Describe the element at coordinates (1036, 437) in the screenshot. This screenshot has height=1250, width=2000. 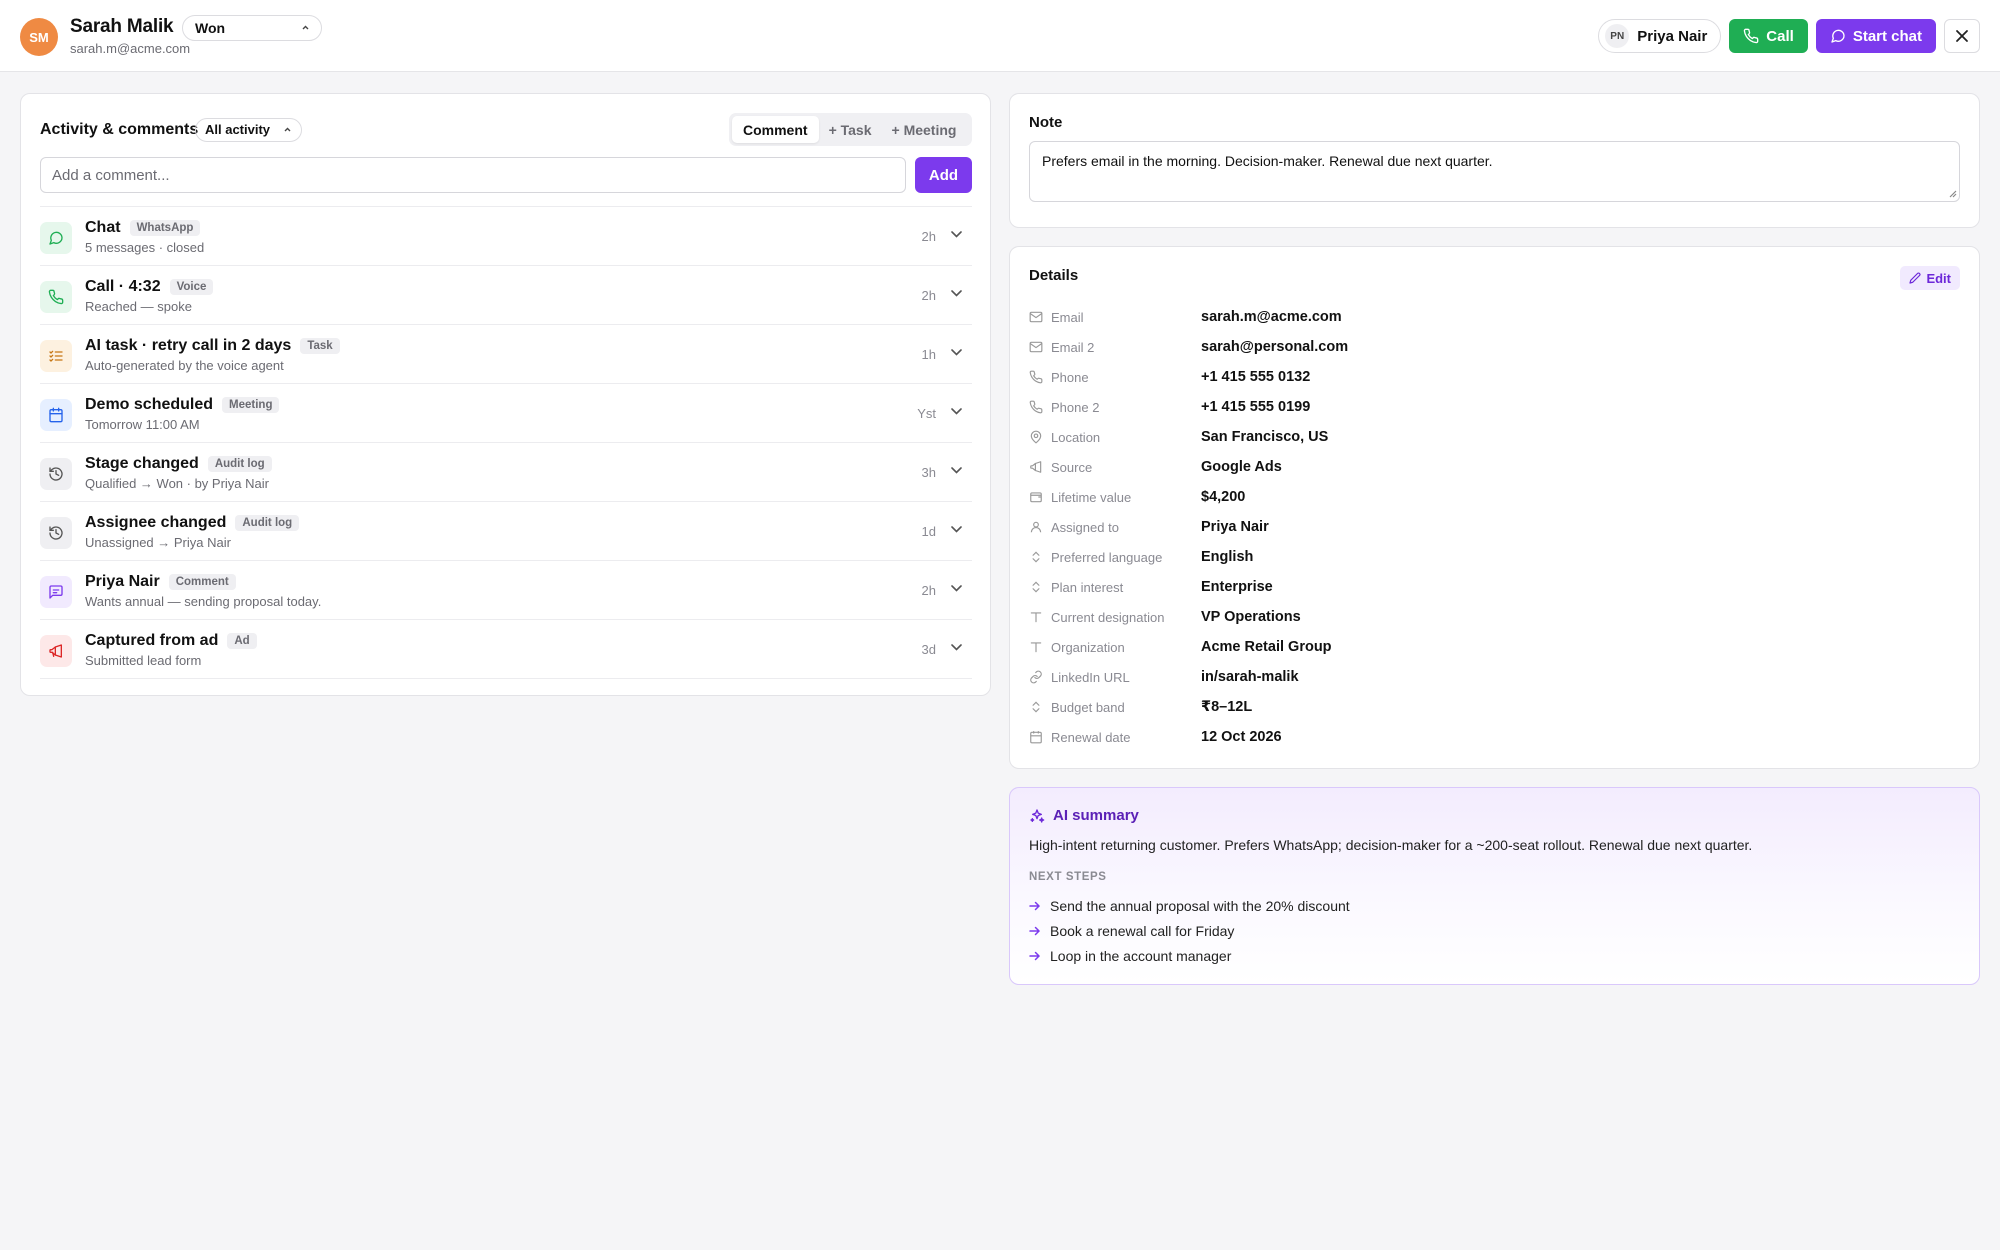
I see `location-pin-icon` at that location.